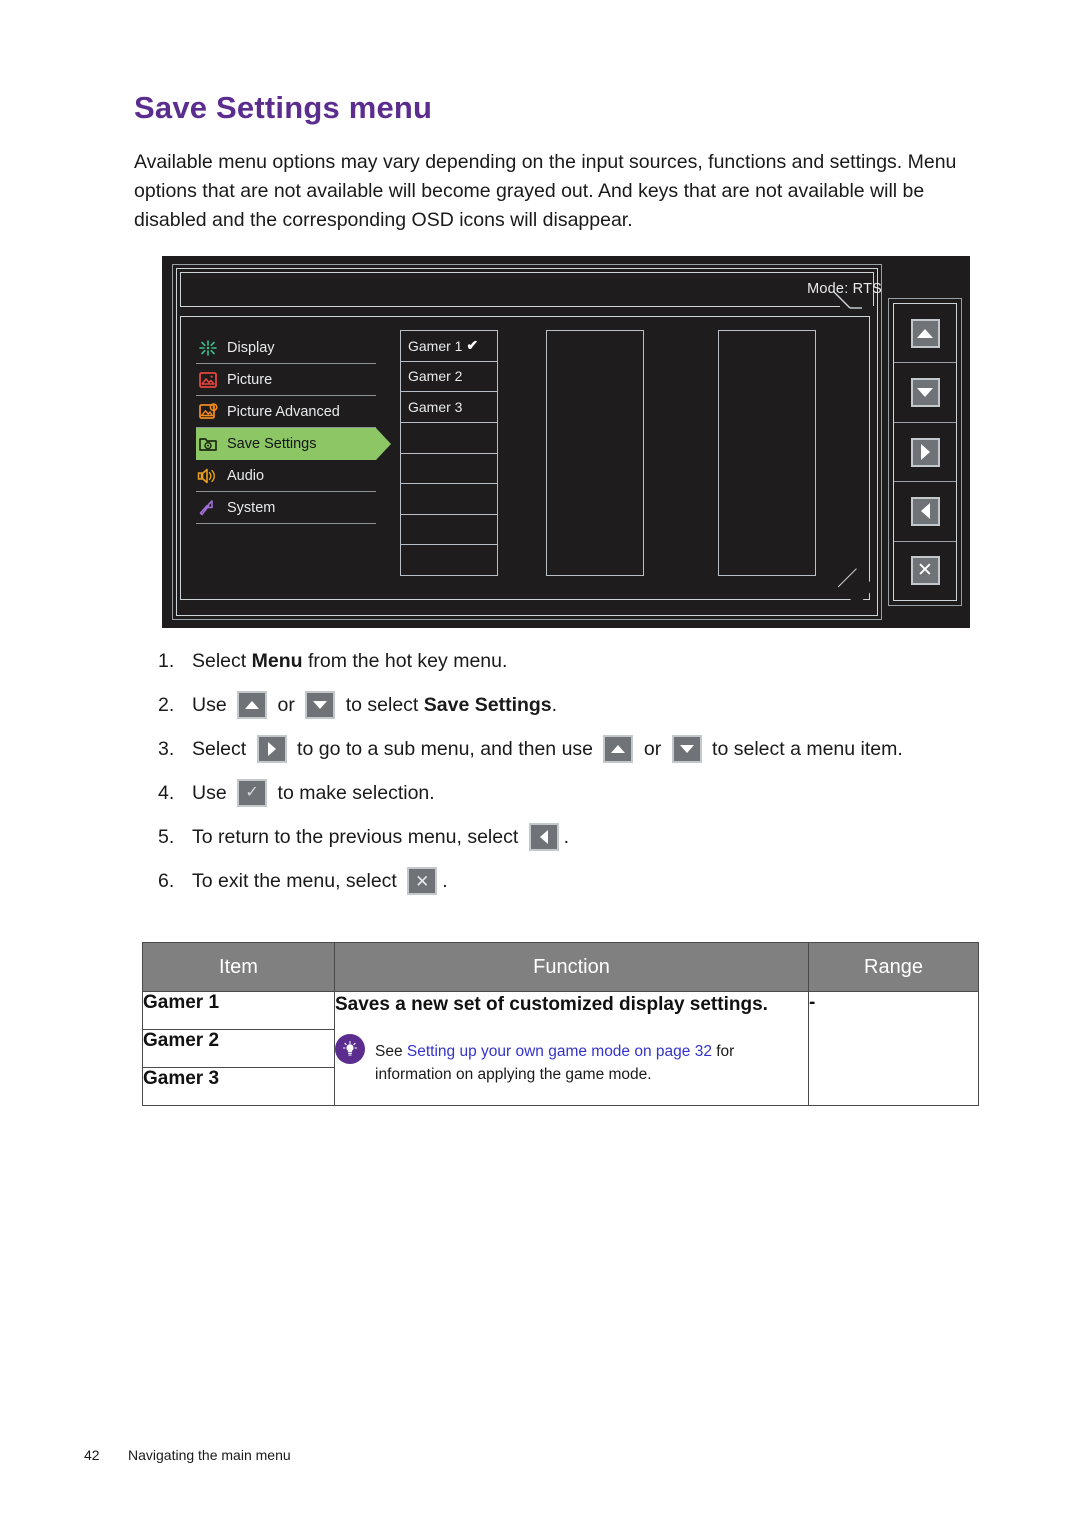 The image size is (1080, 1527). I want to click on column-header-item: Item, so click(238, 967).